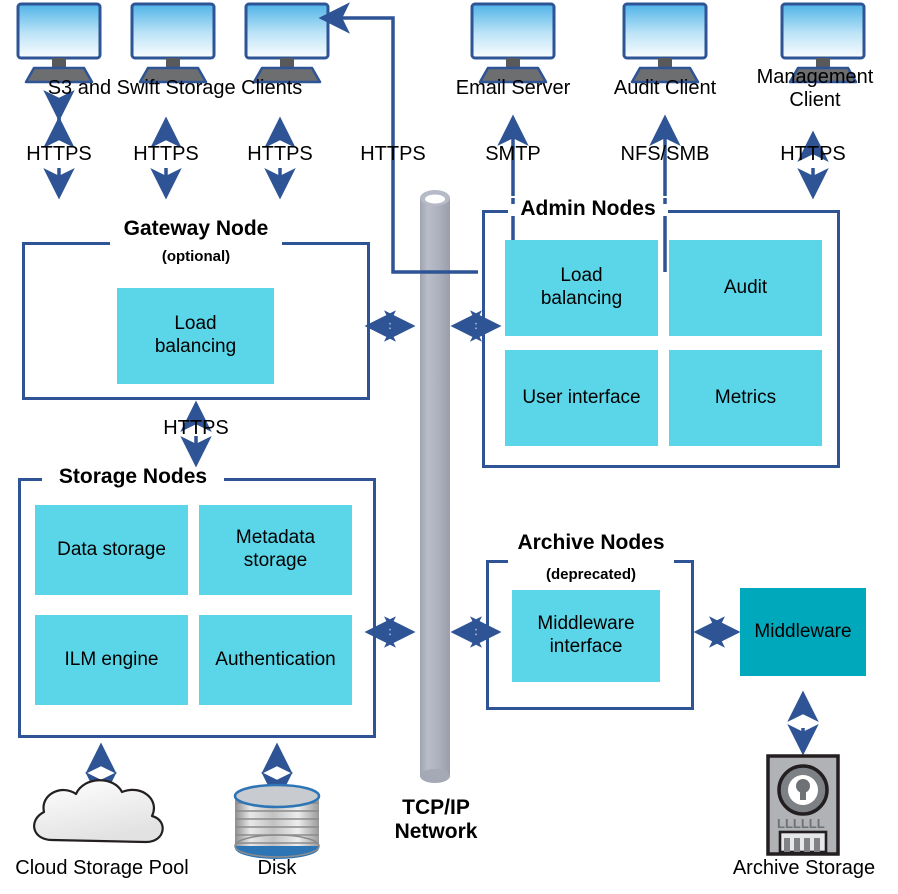  What do you see at coordinates (133, 478) in the screenshot?
I see `storage-title-mask` at bounding box center [133, 478].